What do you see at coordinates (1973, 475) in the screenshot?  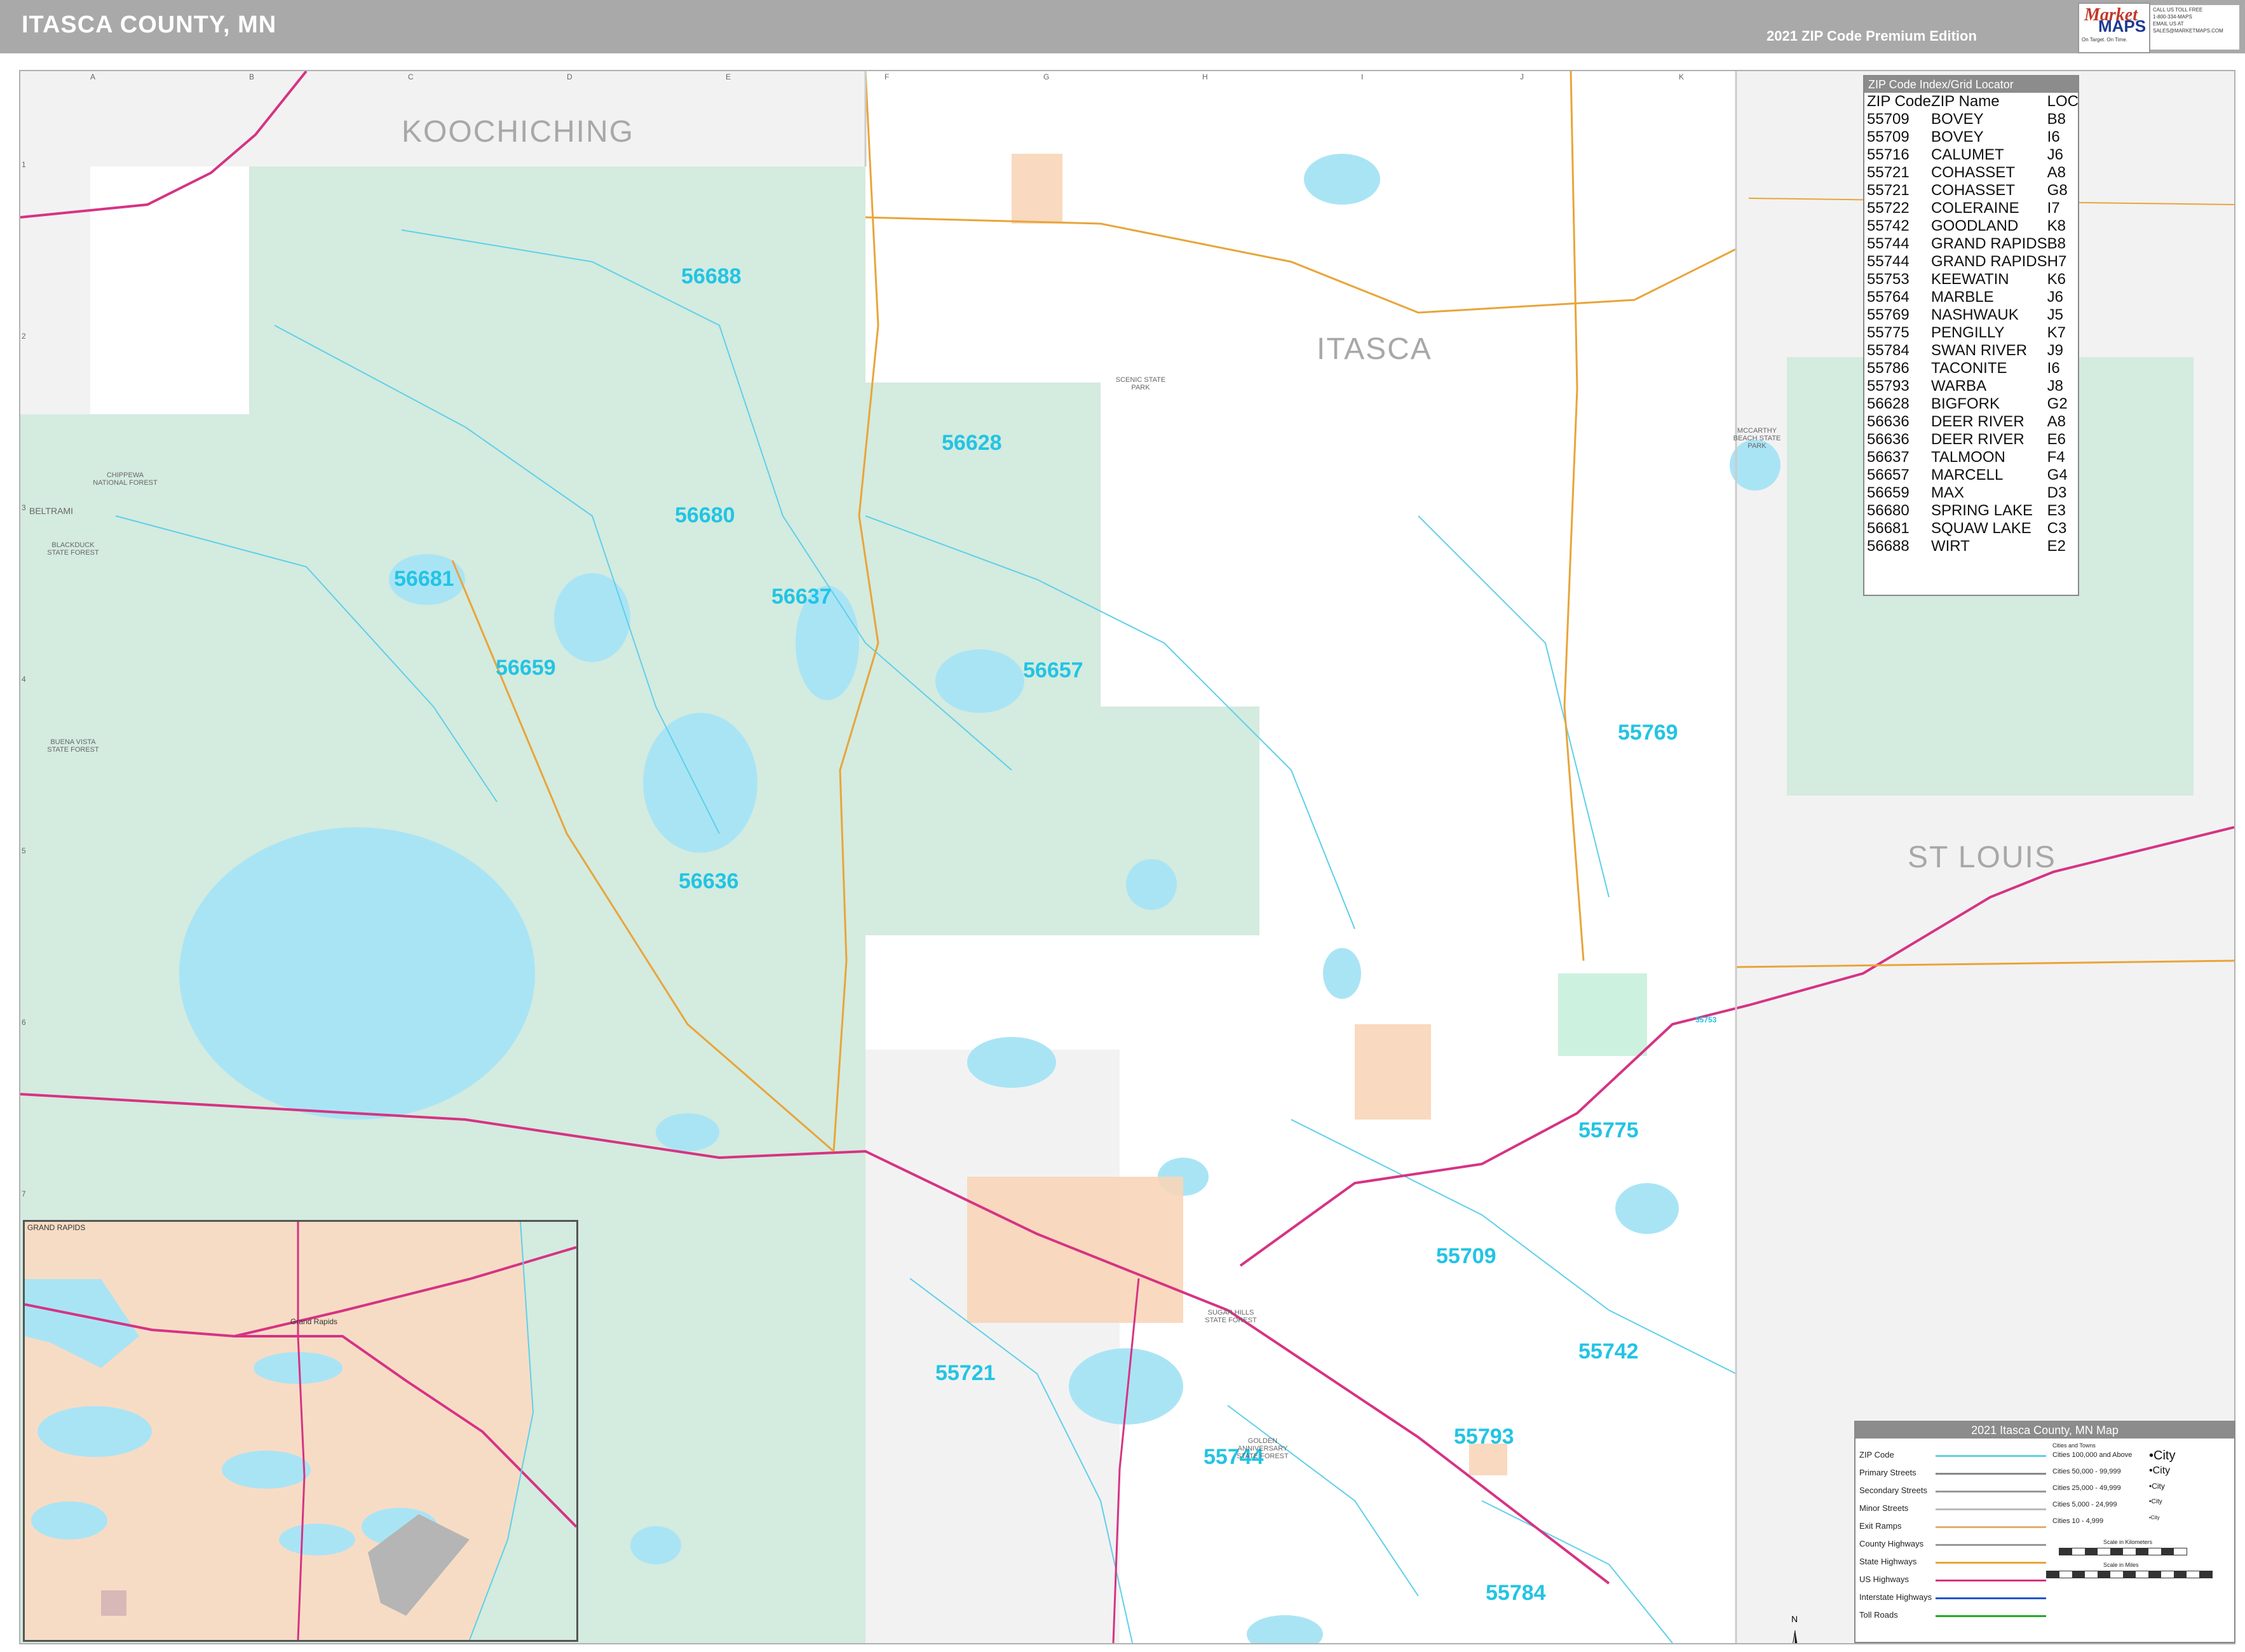 I see `zip-index-row: 56657 MARCELL G4` at bounding box center [1973, 475].